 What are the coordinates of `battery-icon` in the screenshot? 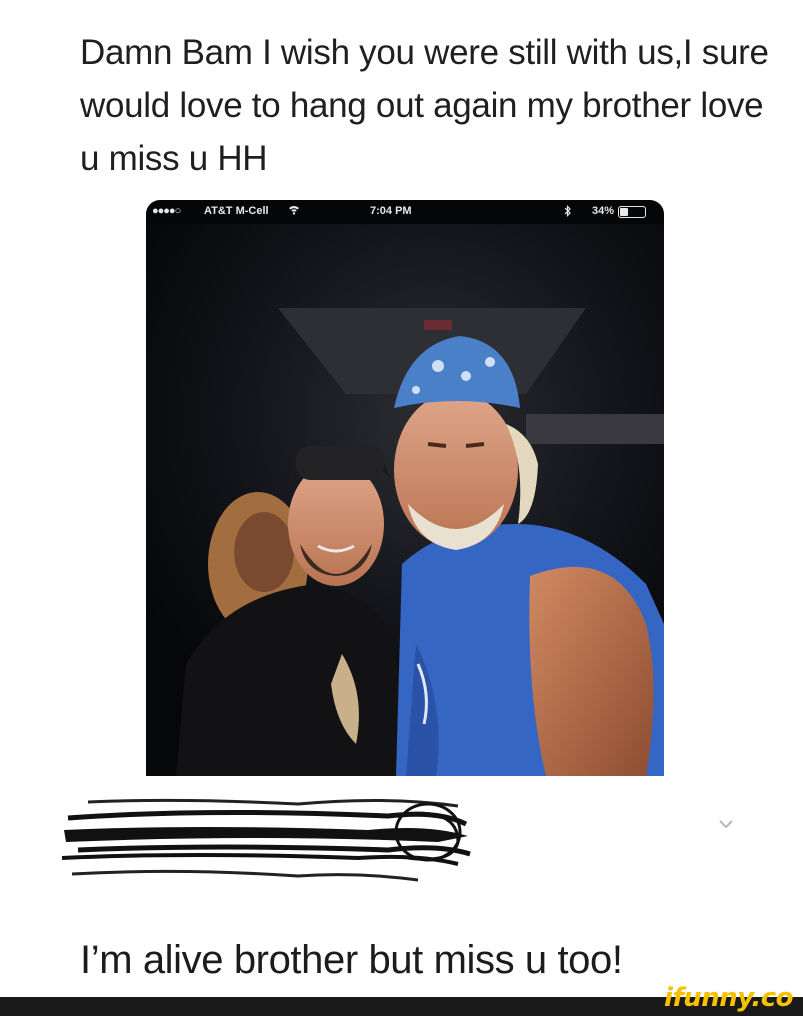 It's located at (632, 212).